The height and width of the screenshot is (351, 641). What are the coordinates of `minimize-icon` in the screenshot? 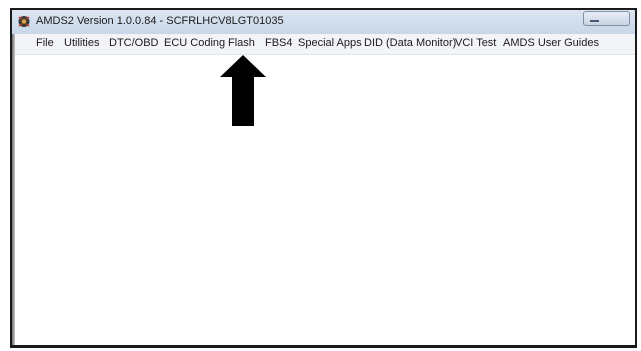 It's located at (594, 21).